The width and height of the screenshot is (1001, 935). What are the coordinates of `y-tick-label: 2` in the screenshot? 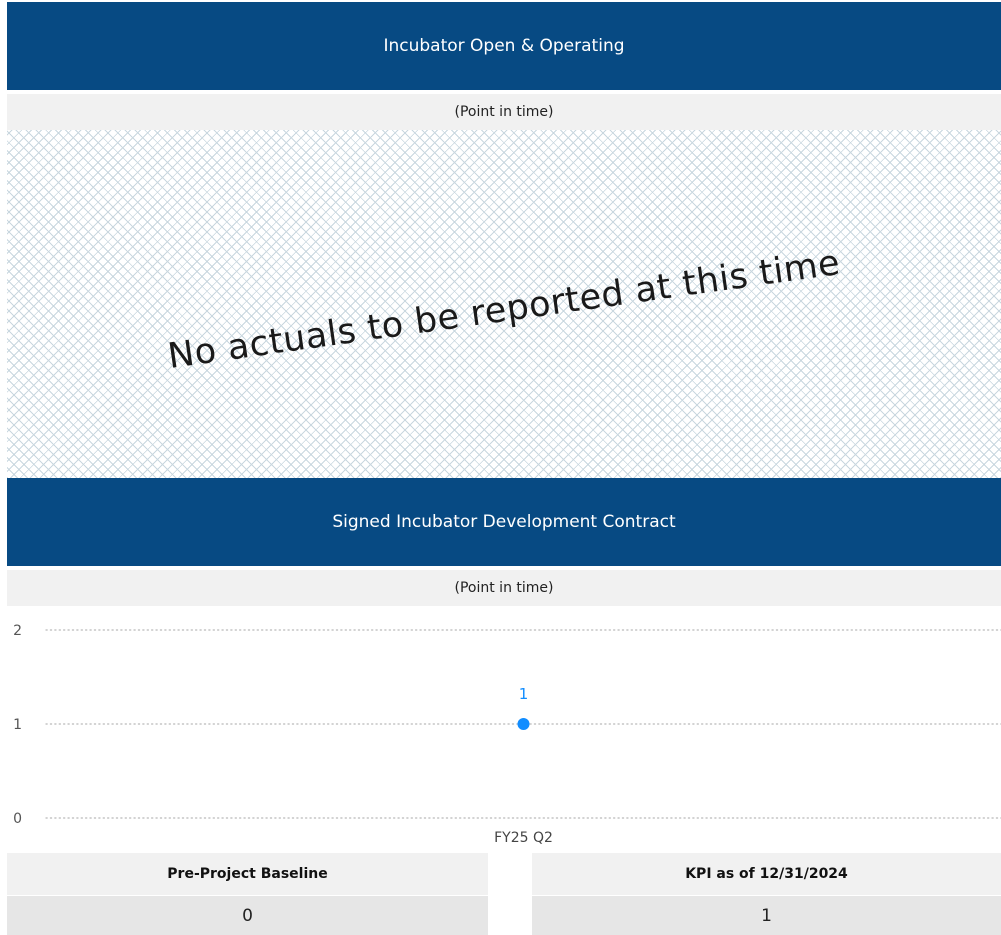 It's located at (17, 631).